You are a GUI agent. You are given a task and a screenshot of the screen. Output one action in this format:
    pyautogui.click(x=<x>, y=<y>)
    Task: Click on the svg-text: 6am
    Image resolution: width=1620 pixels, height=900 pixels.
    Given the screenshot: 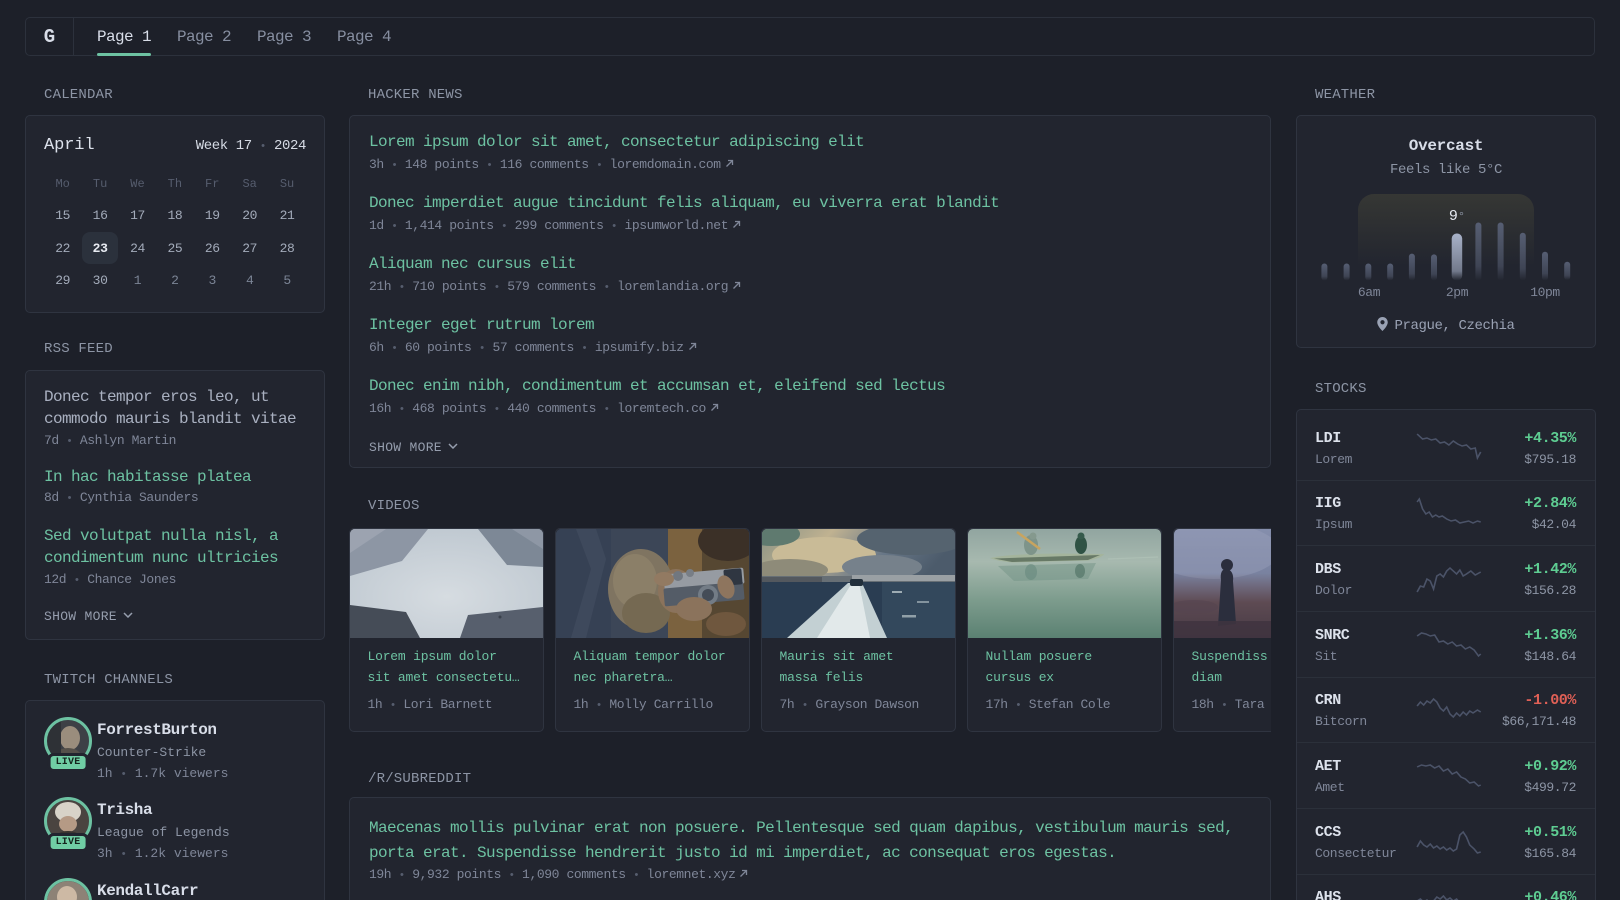 What is the action you would take?
    pyautogui.click(x=1369, y=292)
    